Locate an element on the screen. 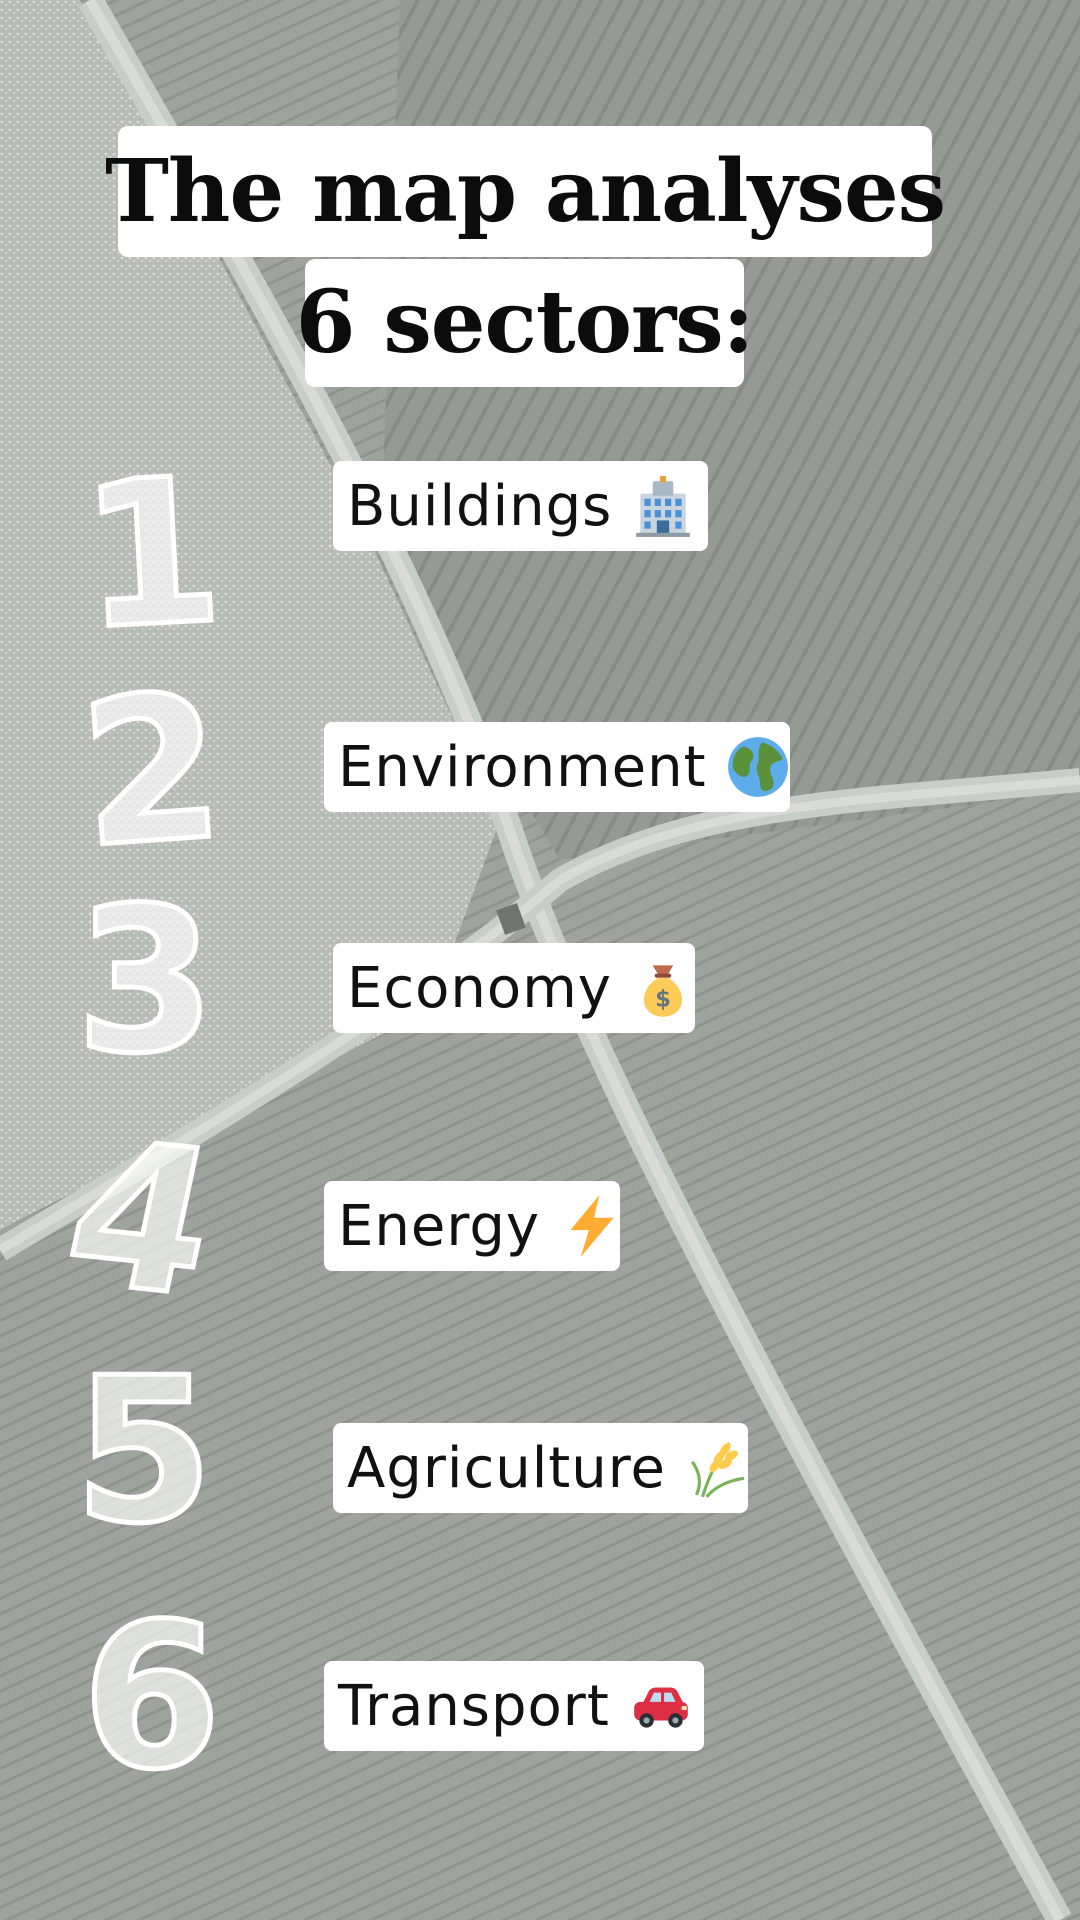  sector-item-transport: Transport is located at coordinates (514, 1706).